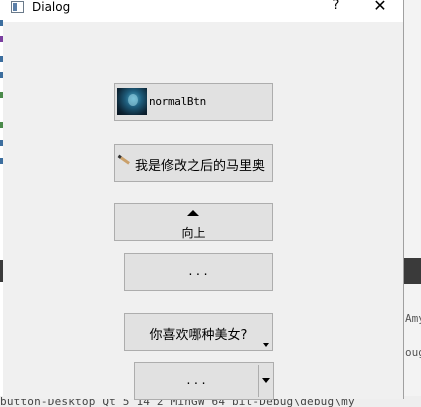 This screenshot has width=421, height=407. I want to click on menu-button-label: 你喜欢哪种美女?, so click(198, 335).